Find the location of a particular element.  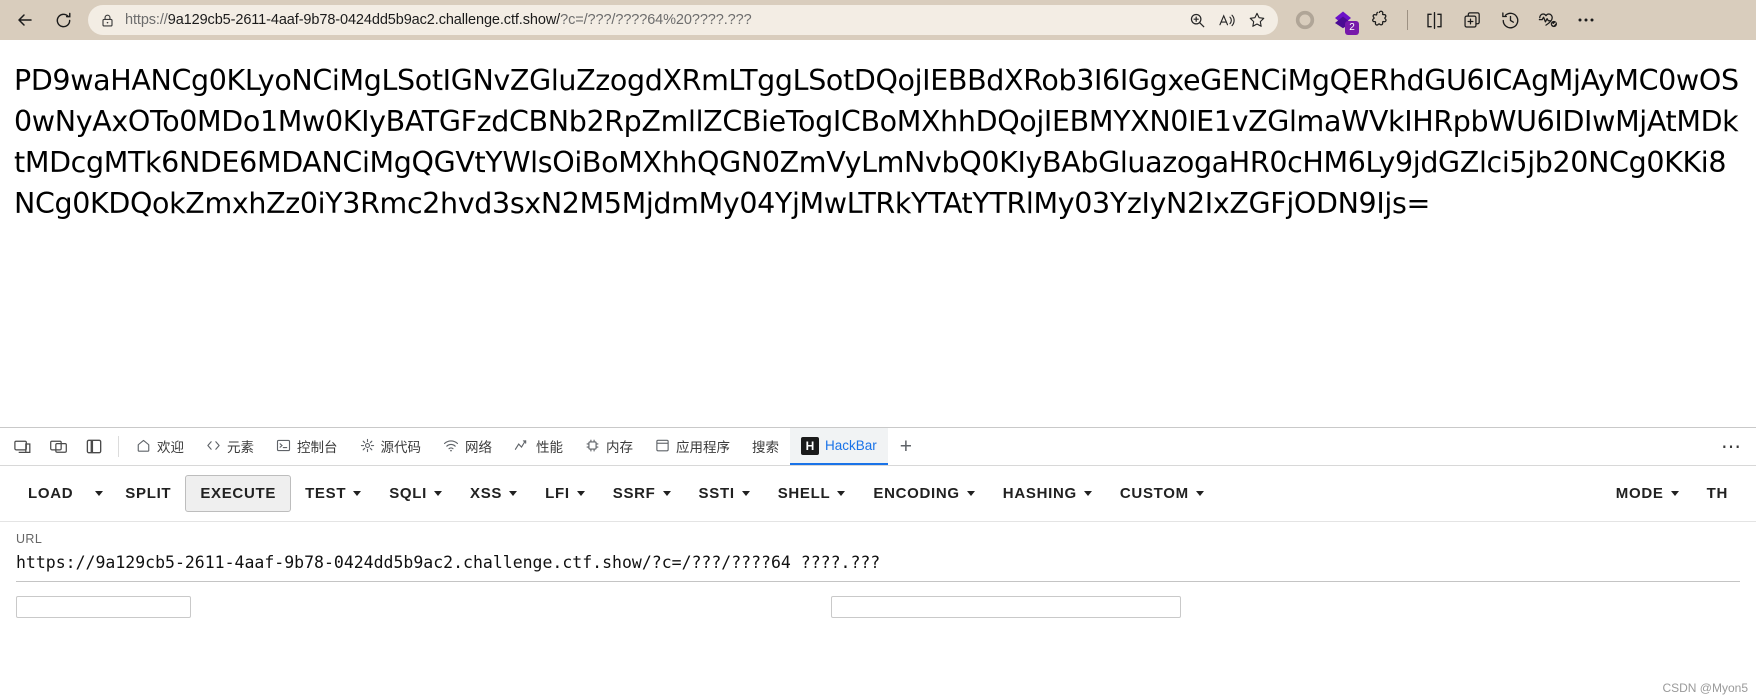

hackbar-load-dropdown is located at coordinates (99, 493).